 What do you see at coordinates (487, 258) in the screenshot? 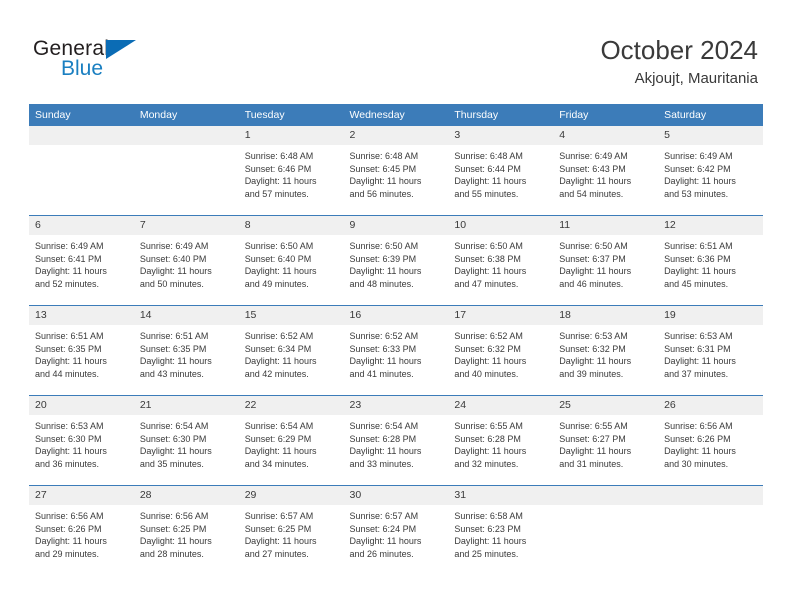
I see `sunset-text: Sunset: 6:38 PM` at bounding box center [487, 258].